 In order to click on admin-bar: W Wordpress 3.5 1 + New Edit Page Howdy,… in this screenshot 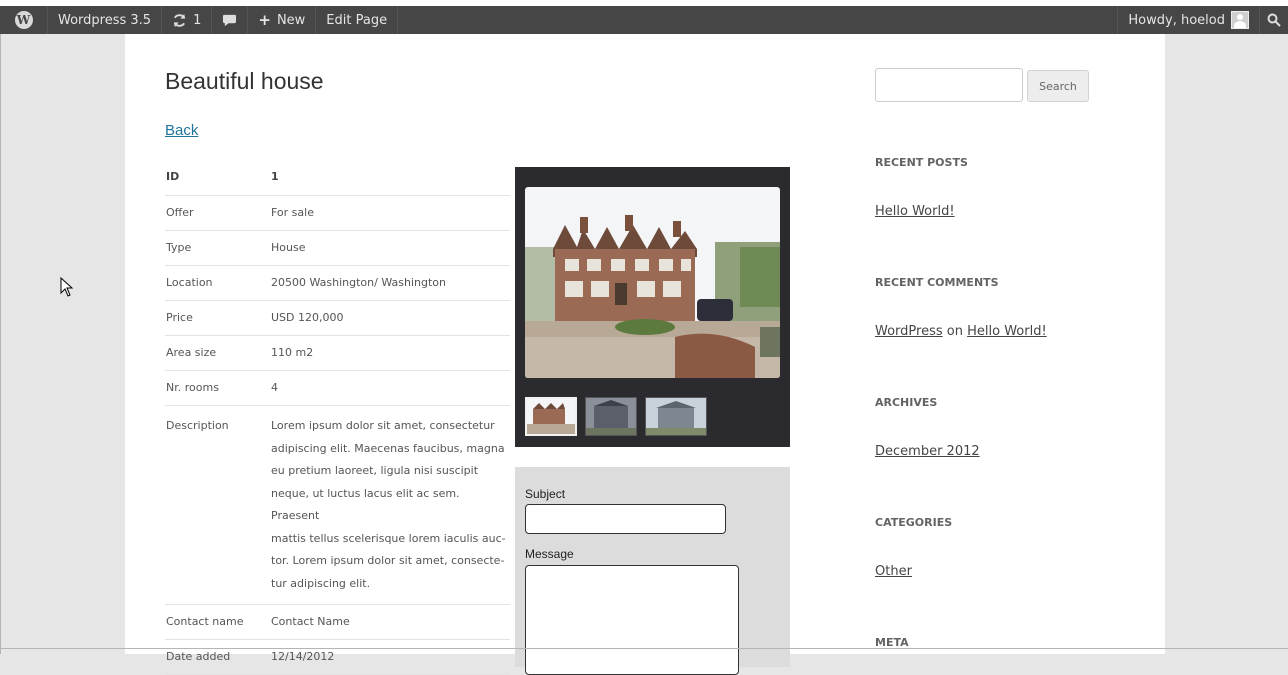, I will do `click(644, 20)`.